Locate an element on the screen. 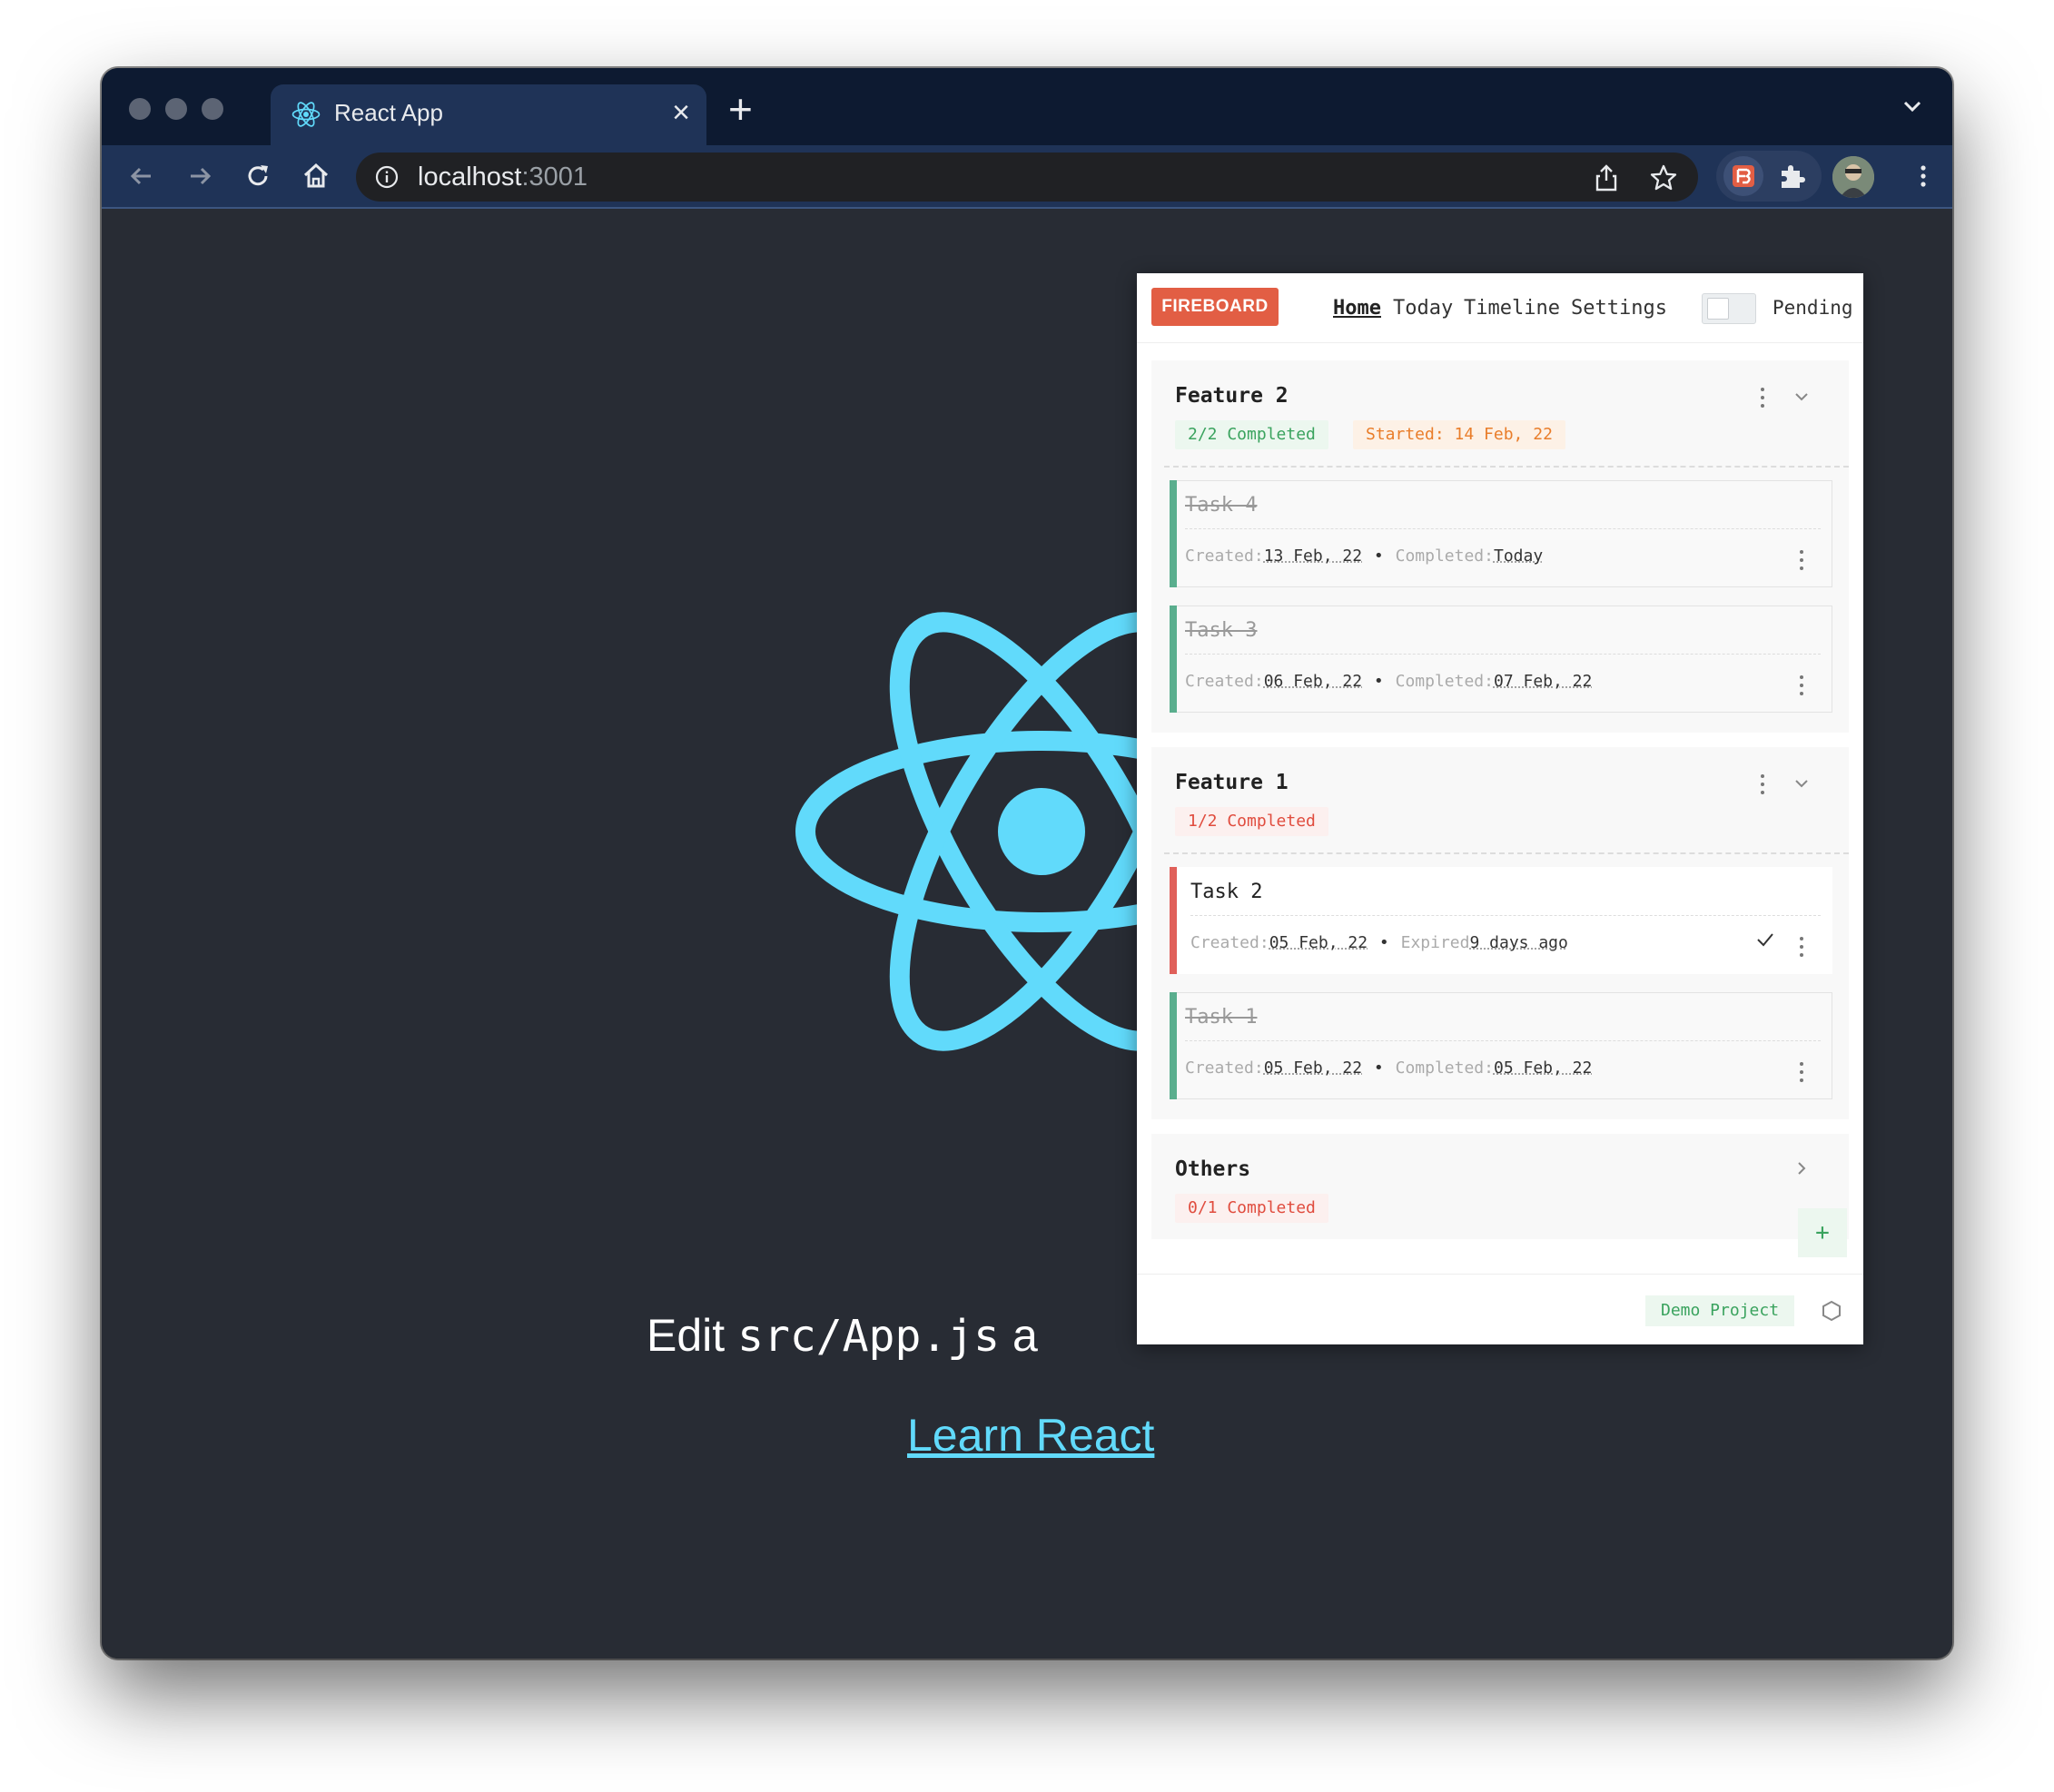 The width and height of the screenshot is (2054, 1792). nav-timeline: Timeline is located at coordinates (1512, 308).